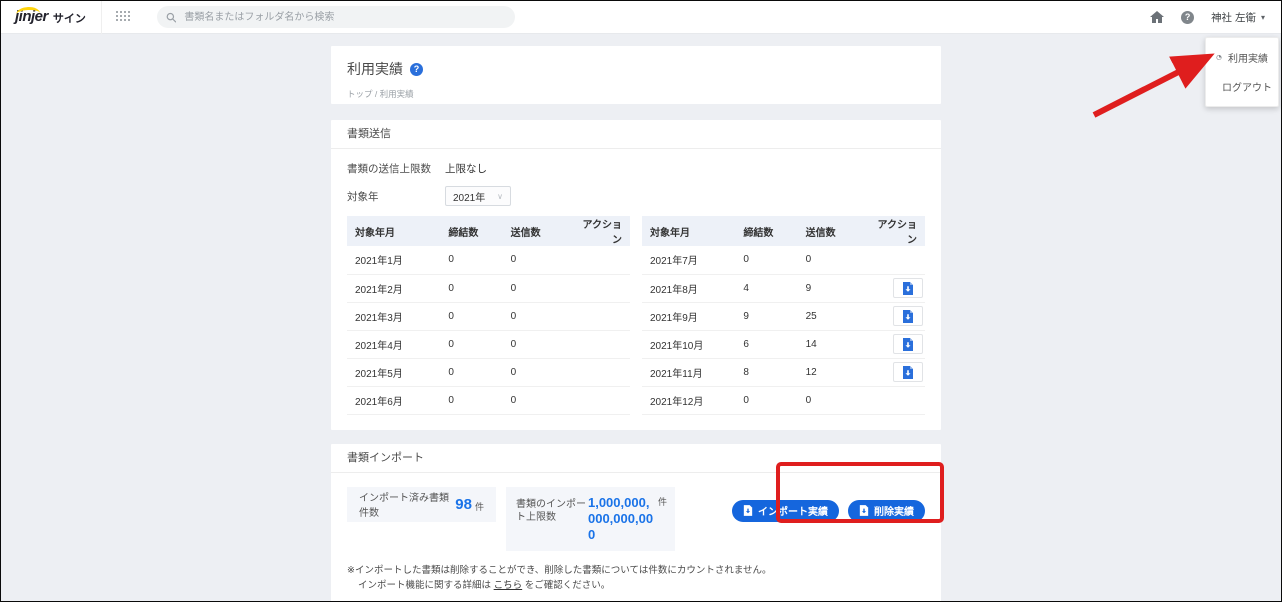 Image resolution: width=1282 pixels, height=602 pixels. I want to click on search-input, so click(344, 17).